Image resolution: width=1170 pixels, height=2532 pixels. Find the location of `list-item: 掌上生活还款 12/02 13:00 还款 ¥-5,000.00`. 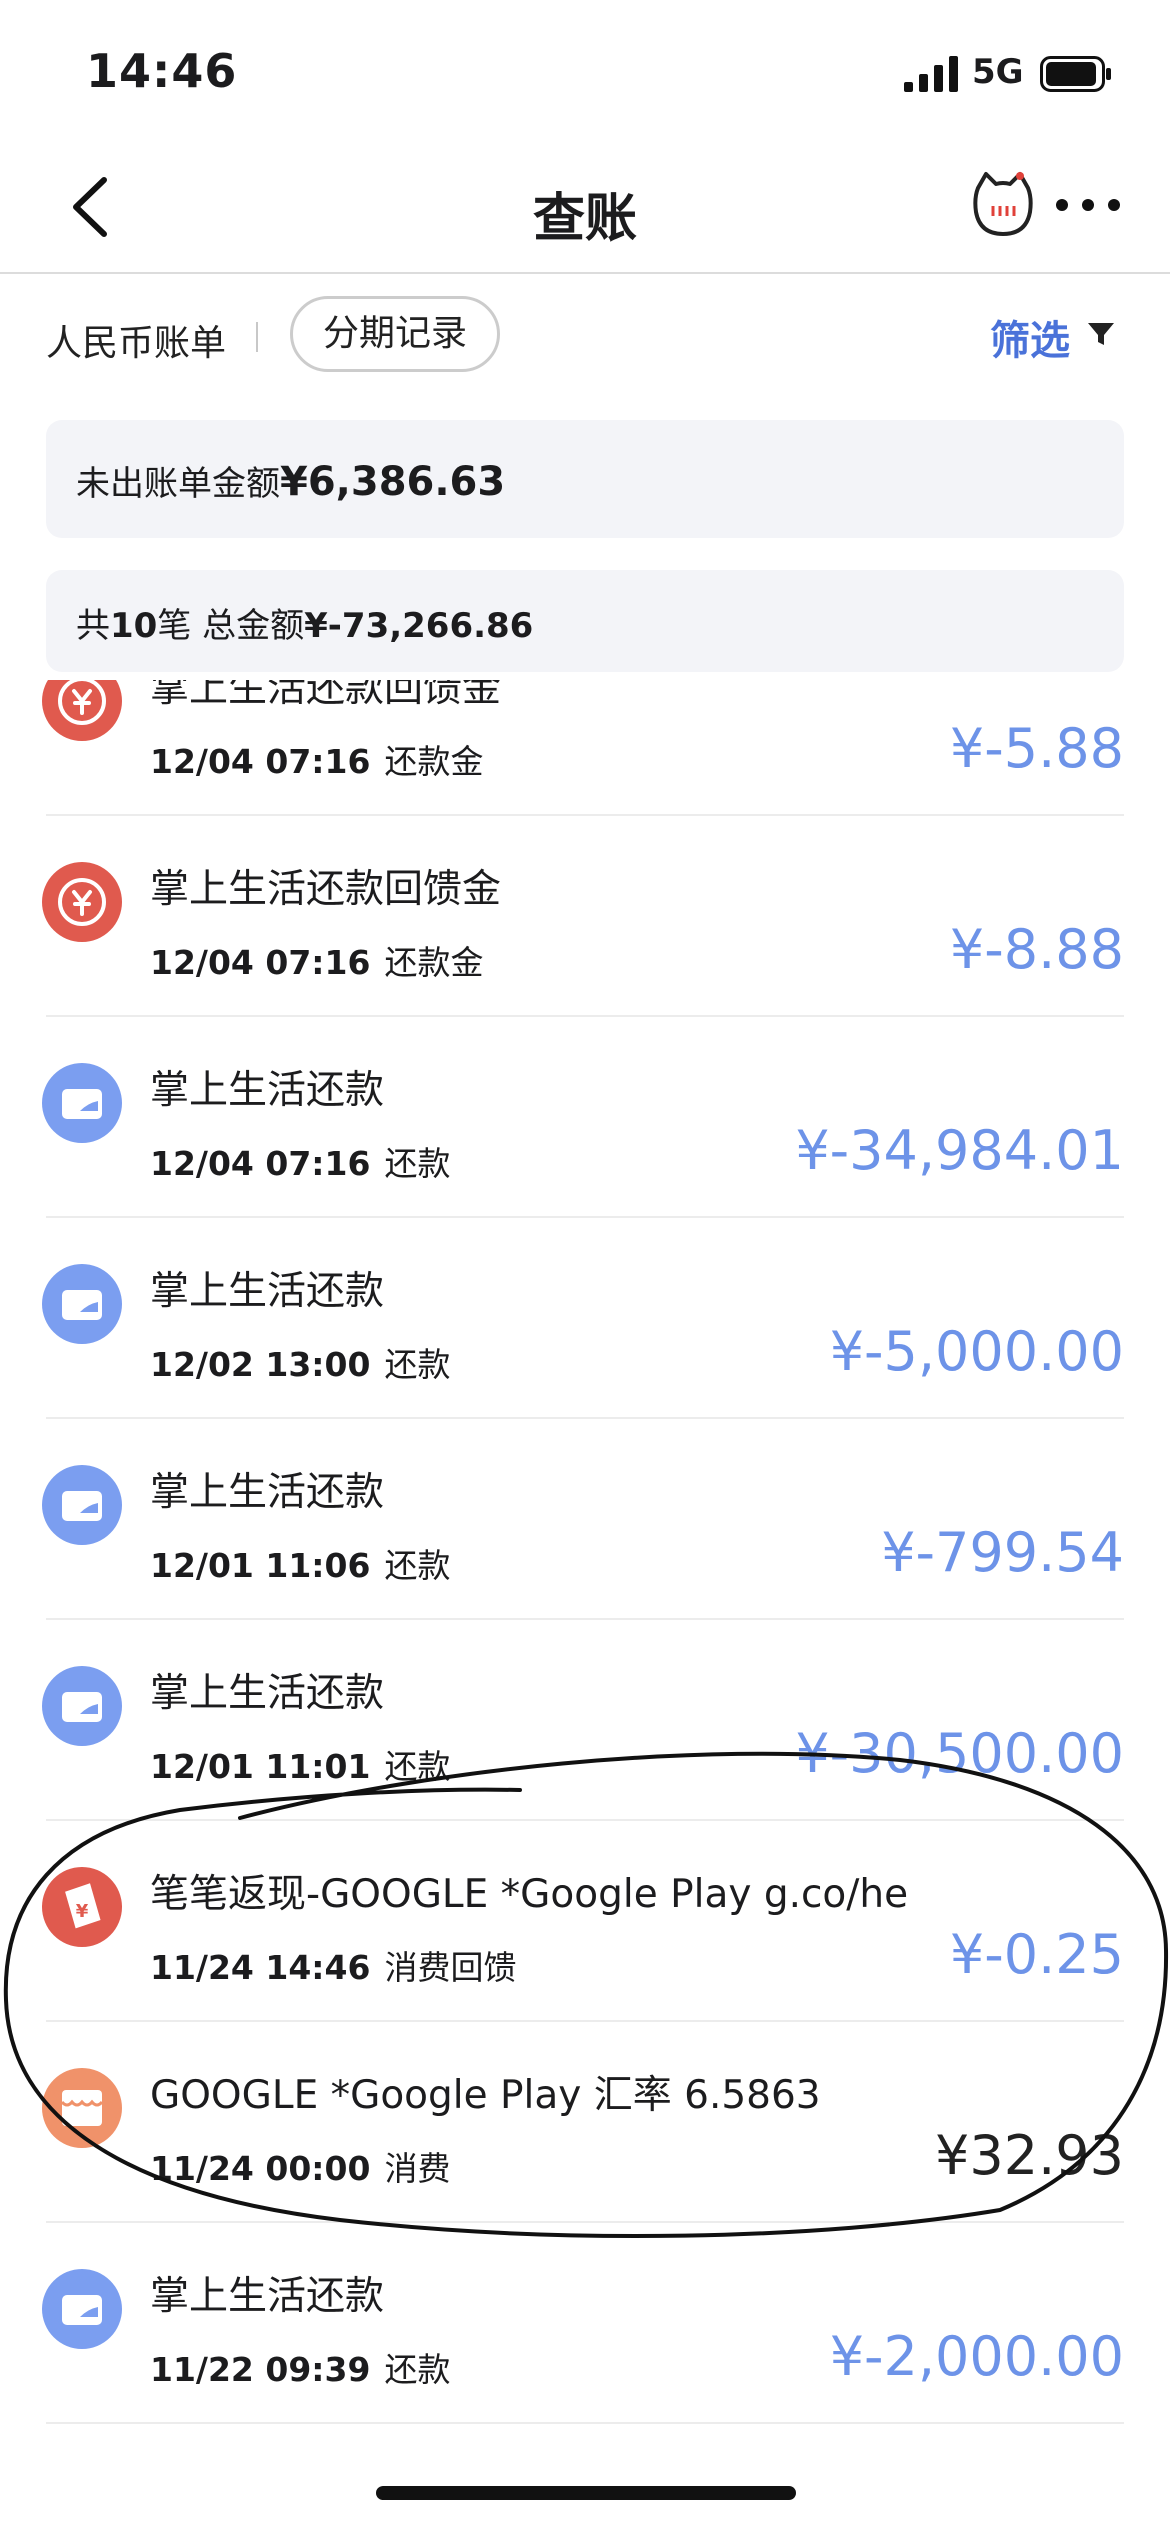

list-item: 掌上生活还款 12/02 13:00 还款 ¥-5,000.00 is located at coordinates (585, 1318).